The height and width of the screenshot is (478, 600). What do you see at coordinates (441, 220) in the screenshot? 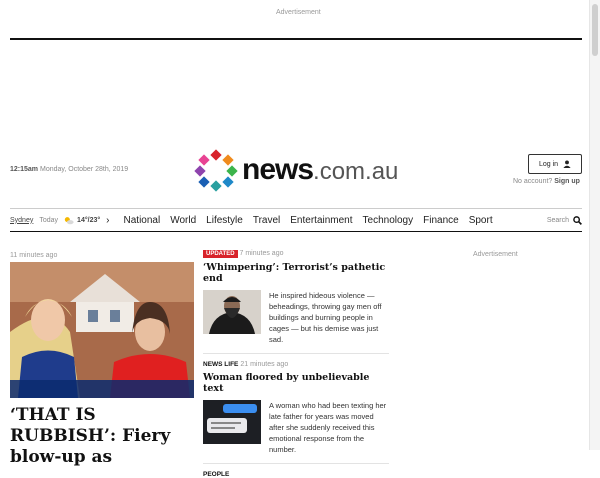
I see `nav-item-finance: Finance` at bounding box center [441, 220].